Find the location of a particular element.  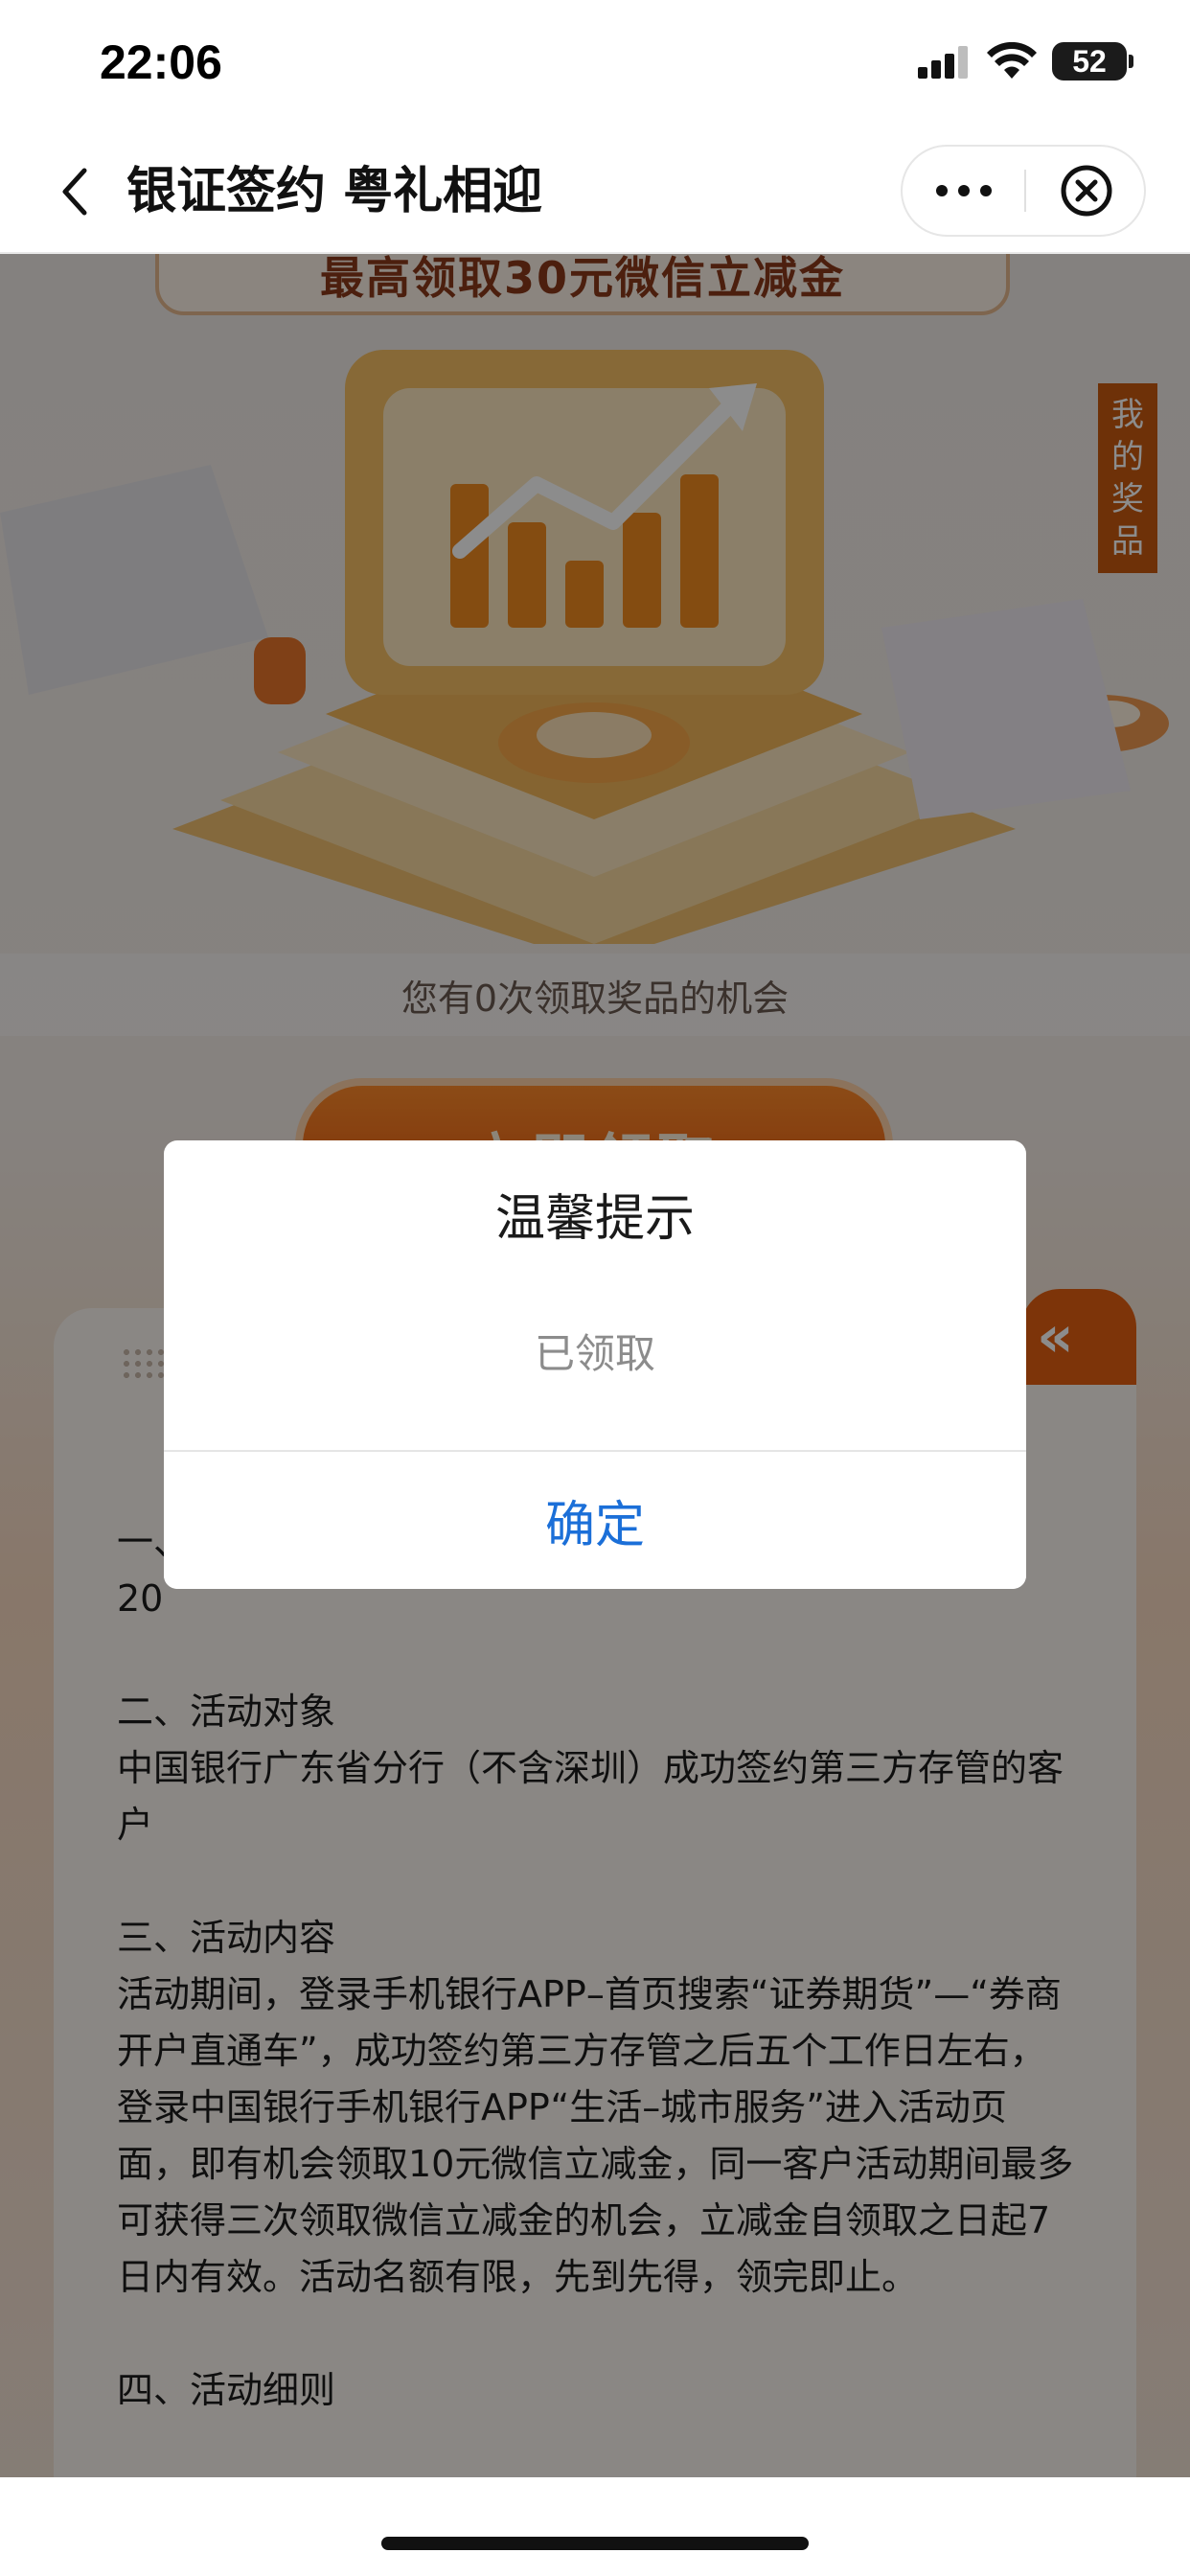

wifi-icon is located at coordinates (1012, 63).